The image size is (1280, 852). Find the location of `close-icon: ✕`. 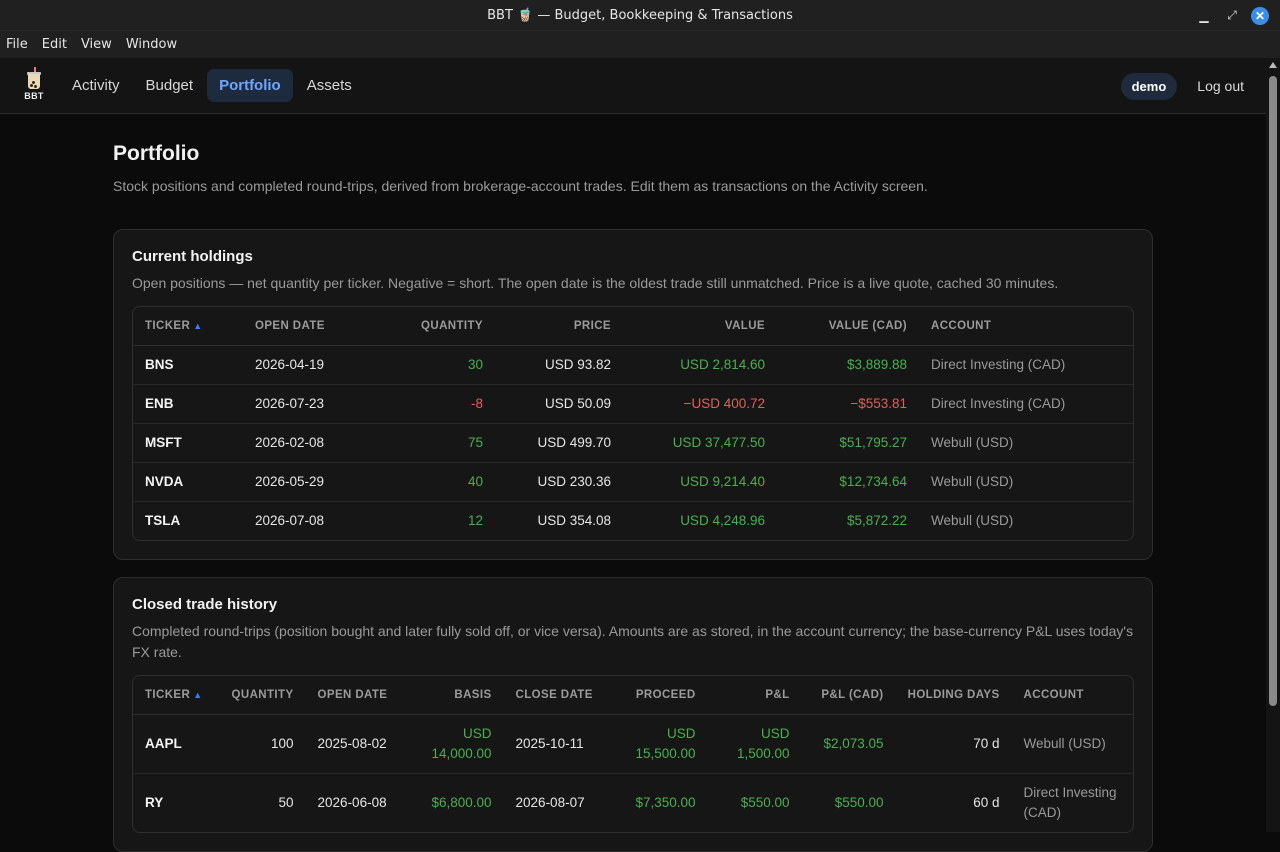

close-icon: ✕ is located at coordinates (1260, 16).